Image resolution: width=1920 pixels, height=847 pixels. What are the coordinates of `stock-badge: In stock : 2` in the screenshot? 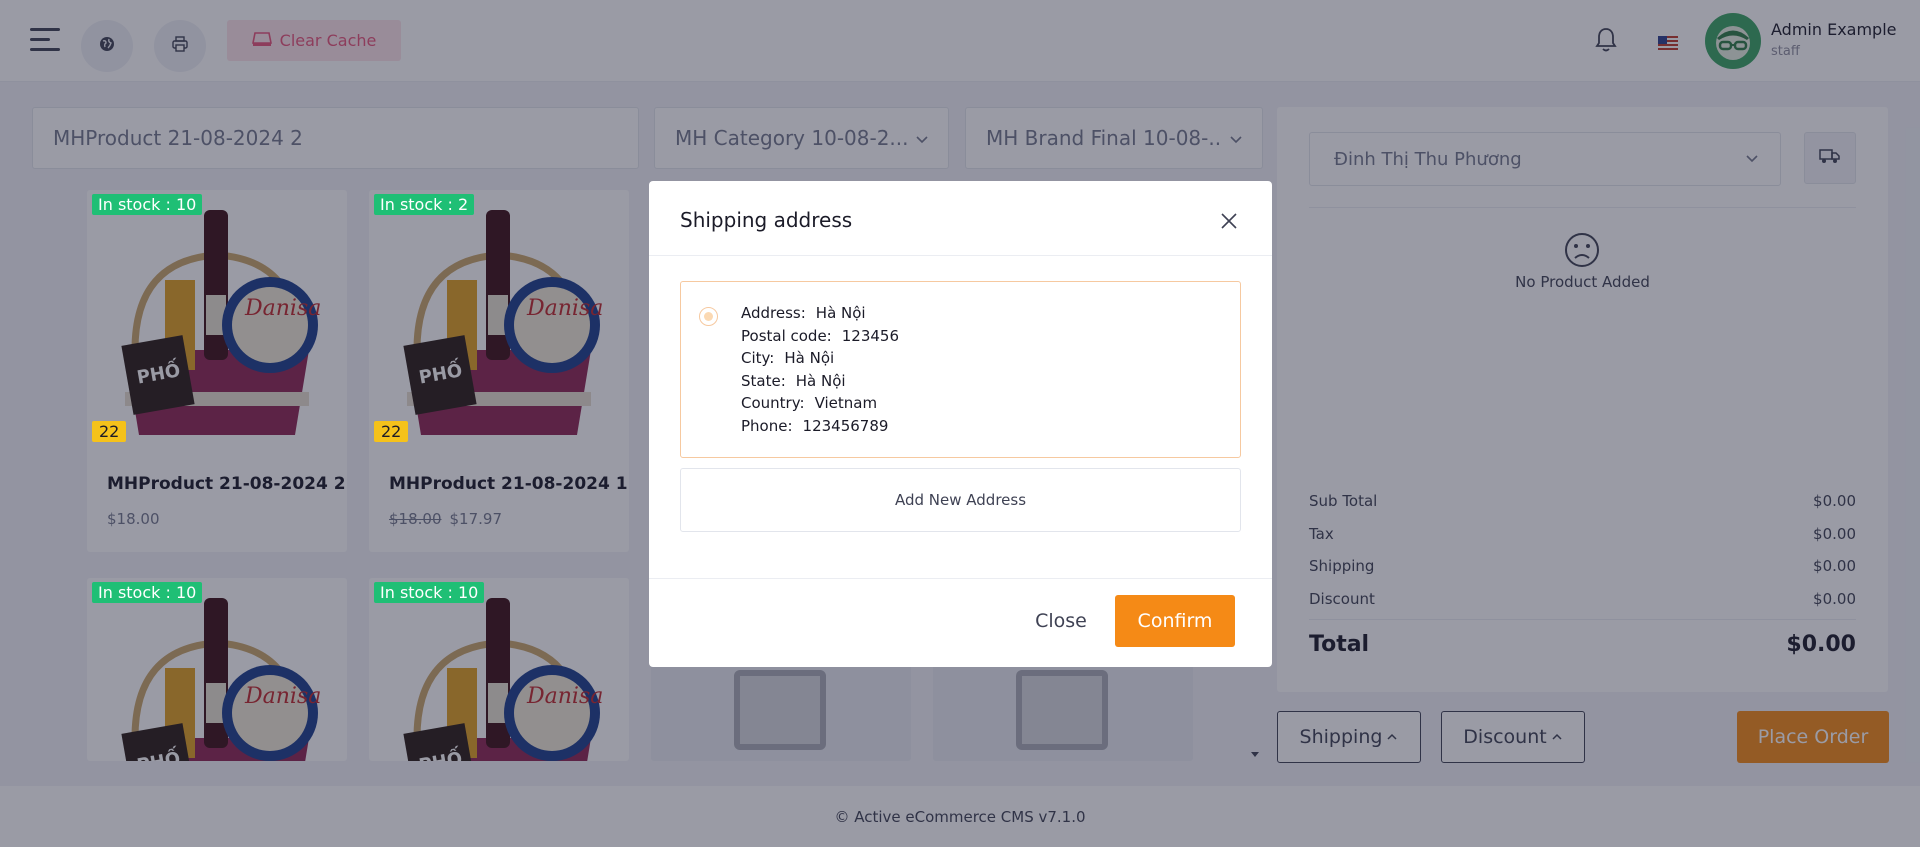 It's located at (424, 204).